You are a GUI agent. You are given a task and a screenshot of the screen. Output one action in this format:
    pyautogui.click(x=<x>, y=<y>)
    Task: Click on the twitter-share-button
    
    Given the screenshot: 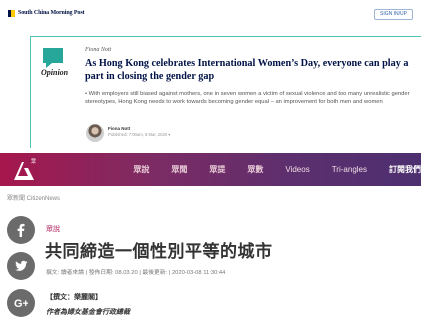 What is the action you would take?
    pyautogui.click(x=21, y=266)
    